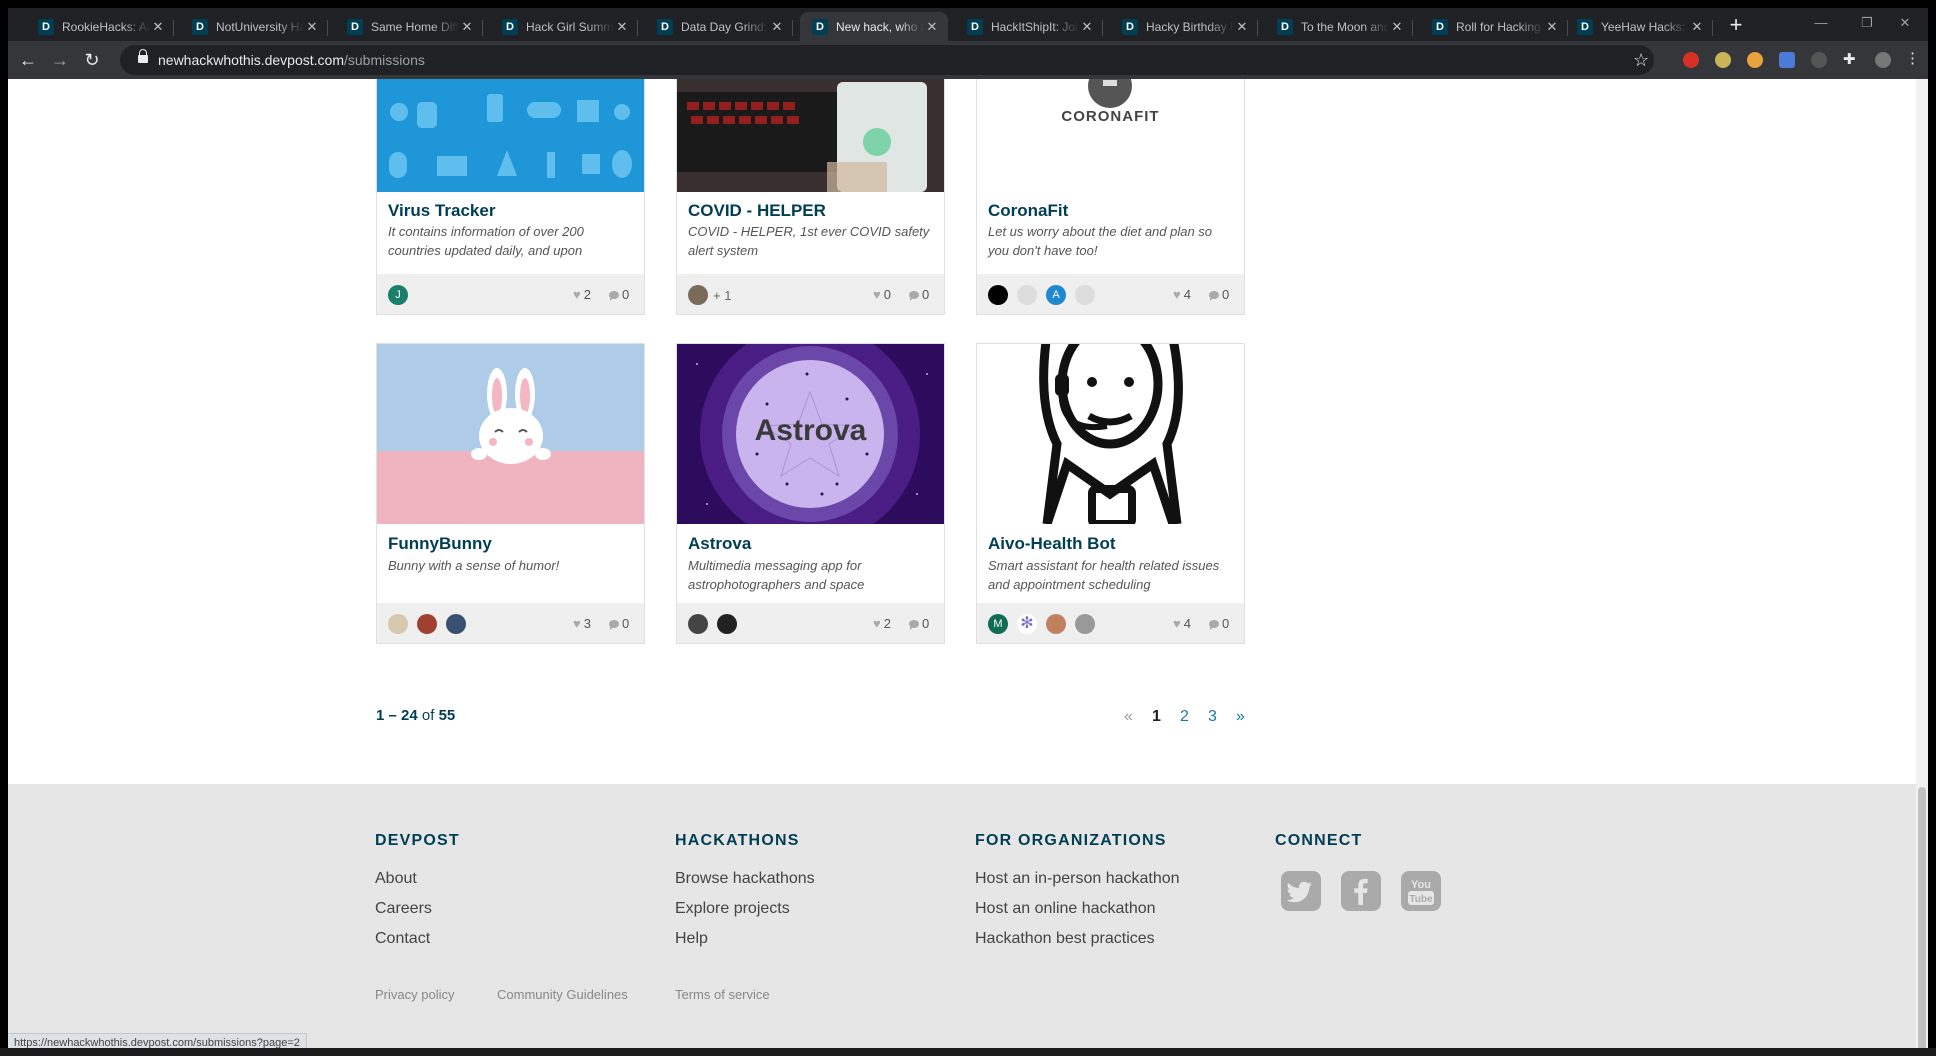 This screenshot has height=1056, width=1936. I want to click on profile-avatar, so click(1883, 60).